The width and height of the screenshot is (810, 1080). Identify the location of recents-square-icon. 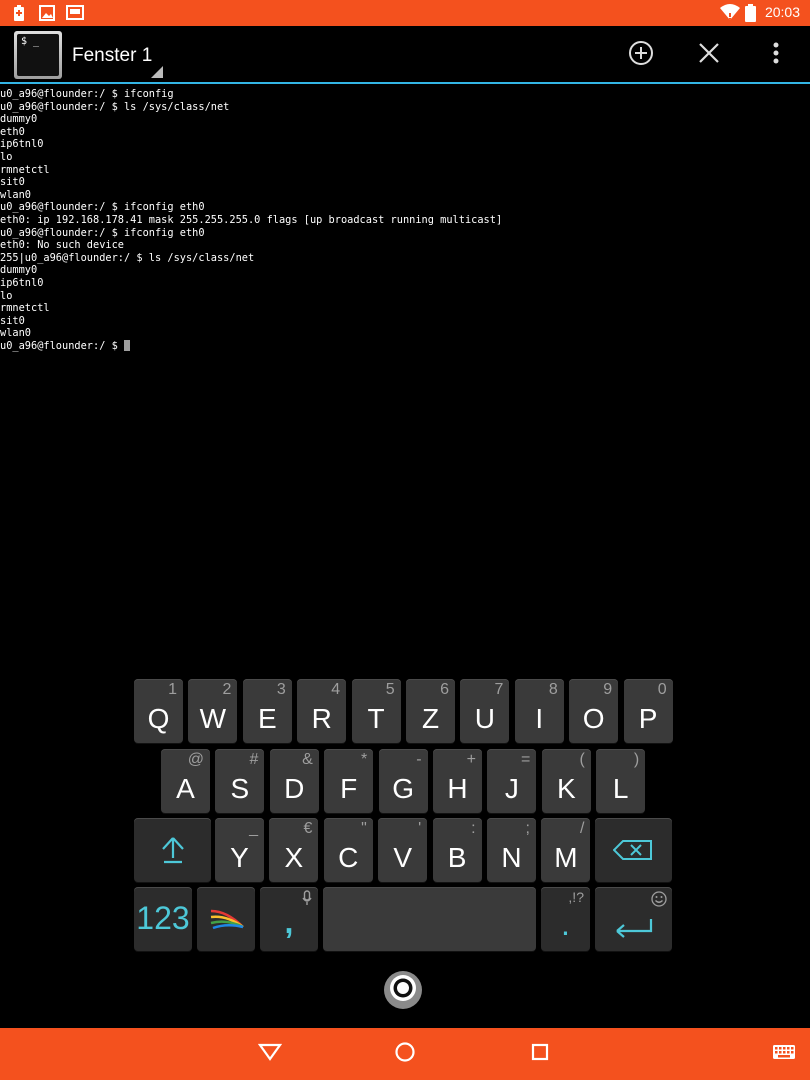
(540, 1054).